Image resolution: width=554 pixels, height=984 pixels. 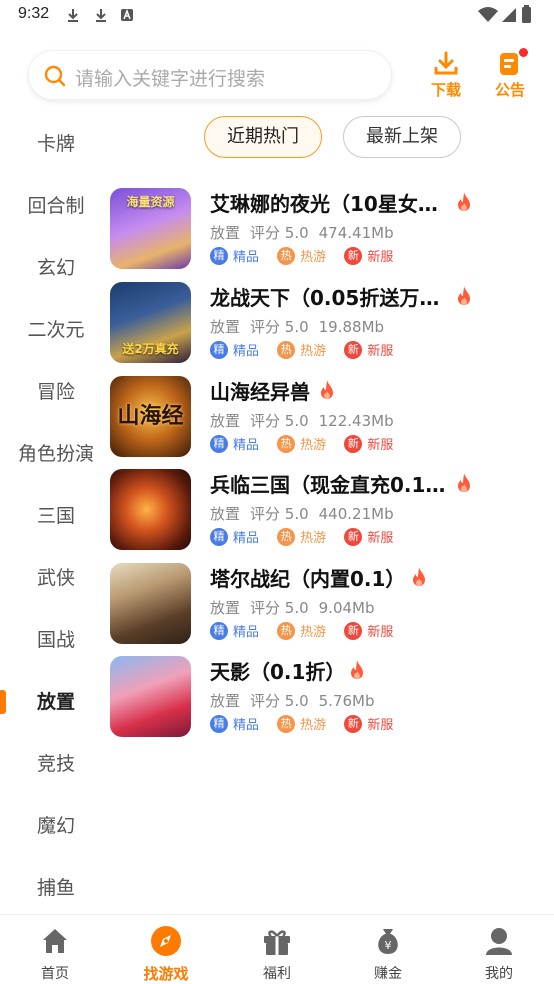 I want to click on sidebar-item-erciyuan: 二次元, so click(x=56, y=330).